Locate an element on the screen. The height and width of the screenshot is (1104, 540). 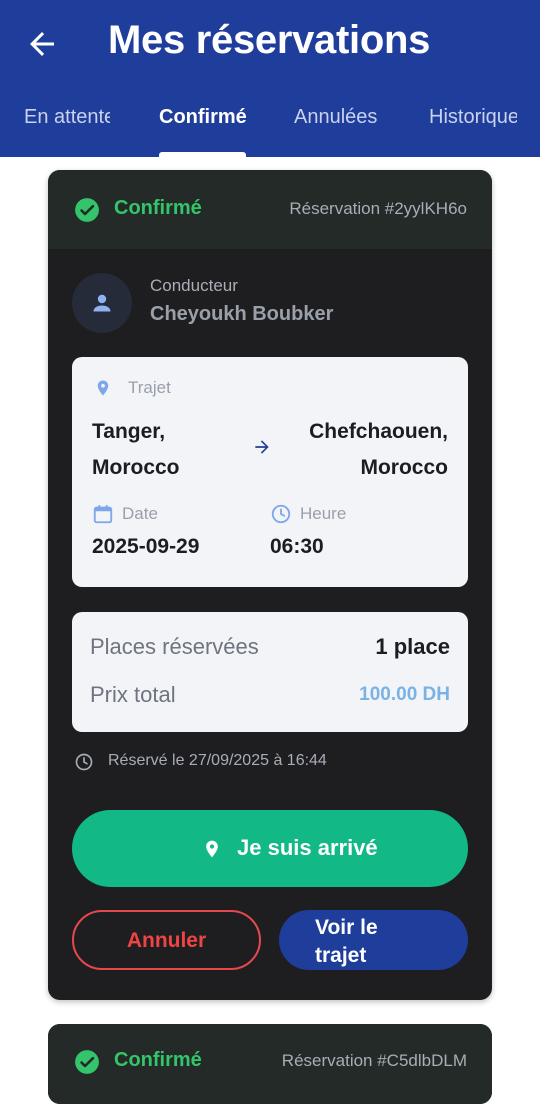
view-route-button-label: Voir le trajet is located at coordinates (346, 941).